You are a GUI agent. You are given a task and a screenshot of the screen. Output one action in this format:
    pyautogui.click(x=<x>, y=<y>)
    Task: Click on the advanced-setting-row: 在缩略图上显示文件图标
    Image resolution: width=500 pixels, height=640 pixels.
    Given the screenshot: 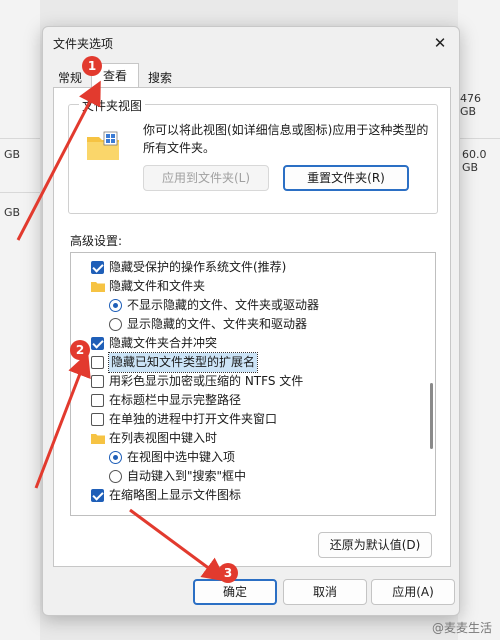 What is the action you would take?
    pyautogui.click(x=241, y=495)
    